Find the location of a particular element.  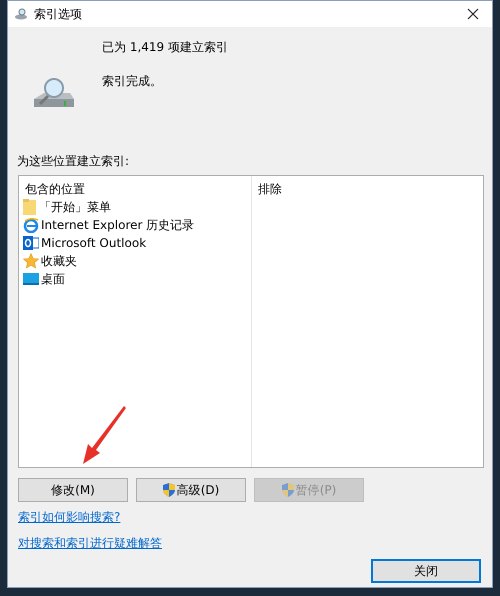

index-status-text: 索引完成。 is located at coordinates (132, 81).